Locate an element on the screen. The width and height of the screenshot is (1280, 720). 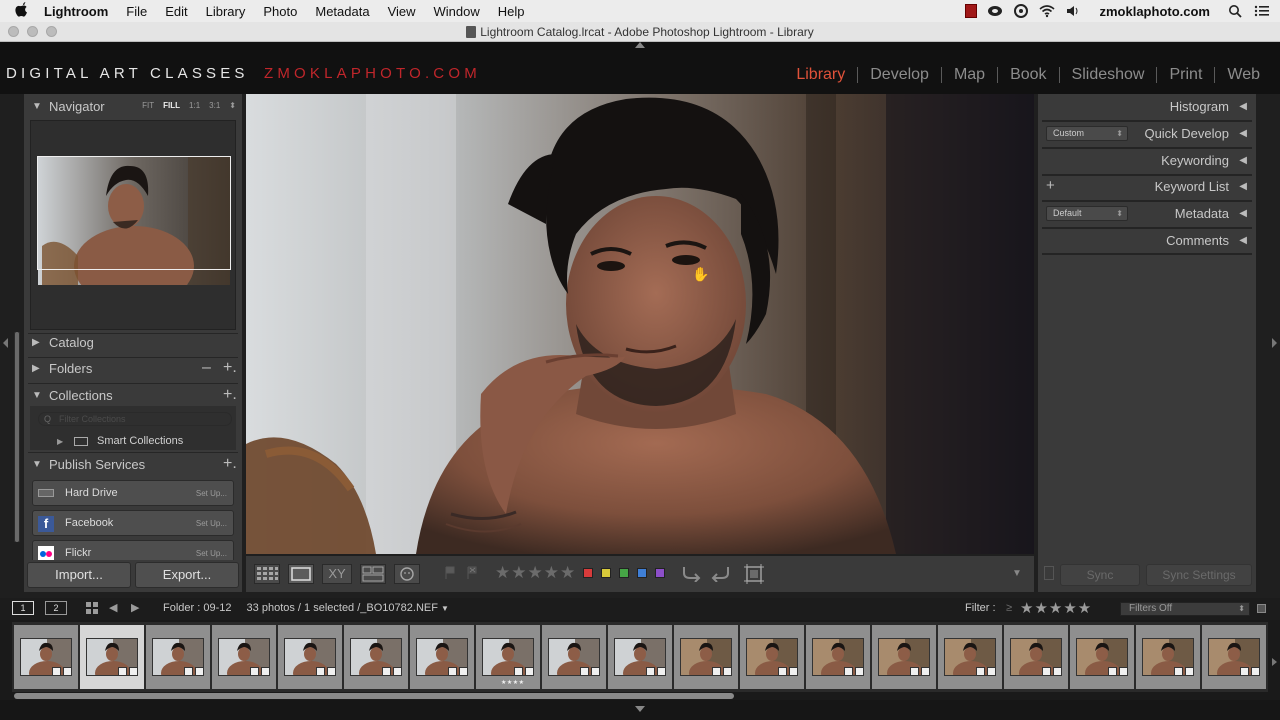
menu-view: View is located at coordinates (402, 11).